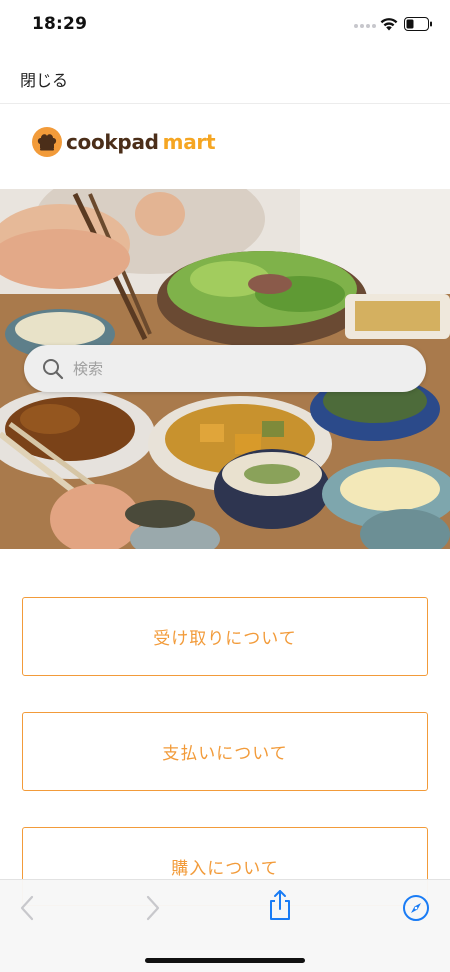 The height and width of the screenshot is (972, 450). What do you see at coordinates (53, 368) in the screenshot?
I see `search-icon` at bounding box center [53, 368].